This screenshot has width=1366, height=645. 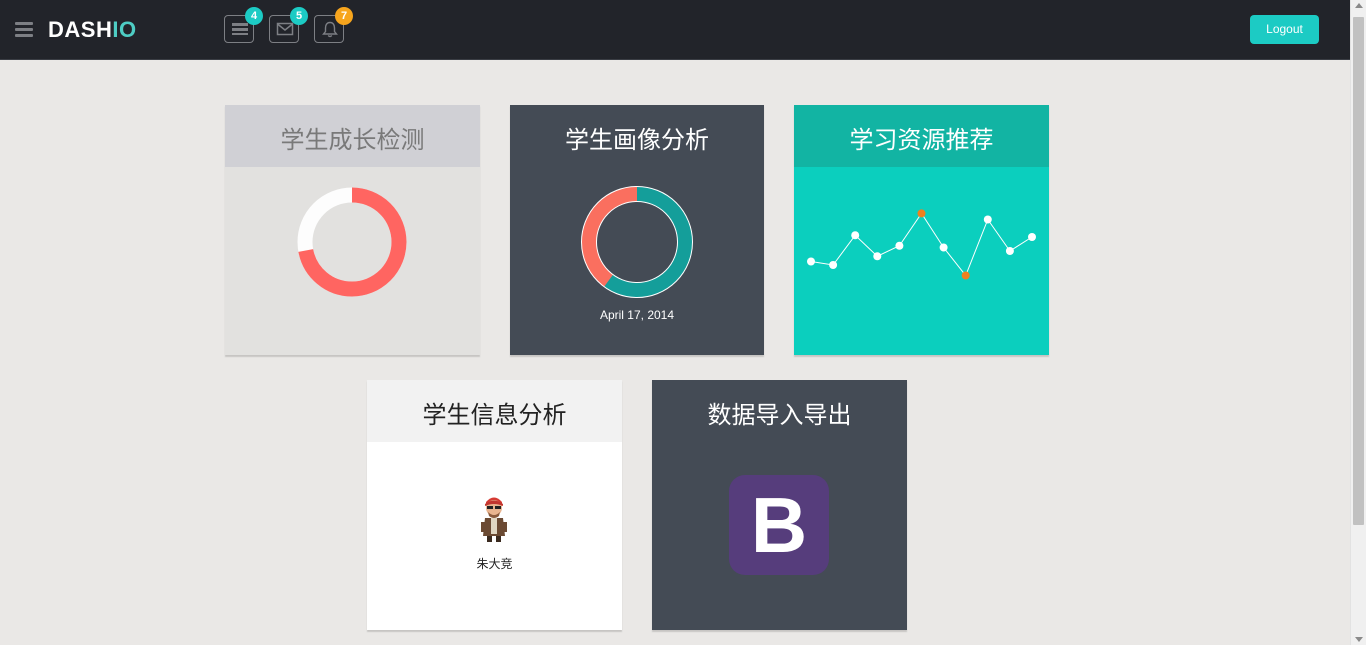 I want to click on scroll-up-arrow-icon, so click(x=1359, y=5).